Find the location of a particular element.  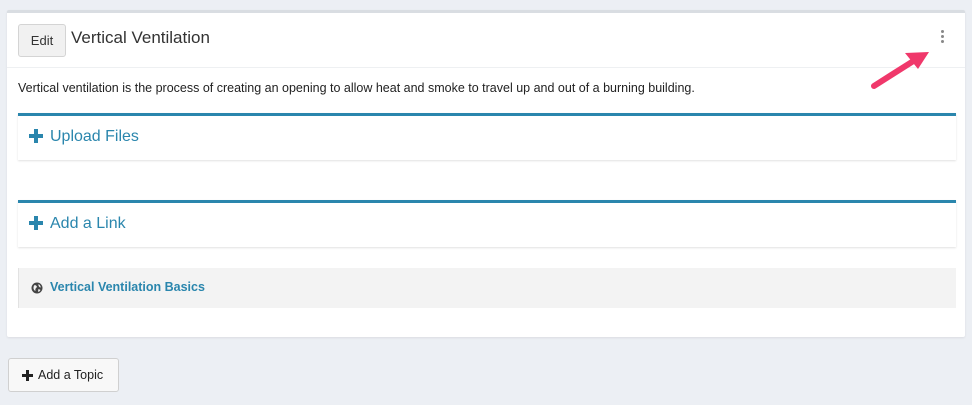

link-title: Vertical Ventilation Basics is located at coordinates (127, 287).